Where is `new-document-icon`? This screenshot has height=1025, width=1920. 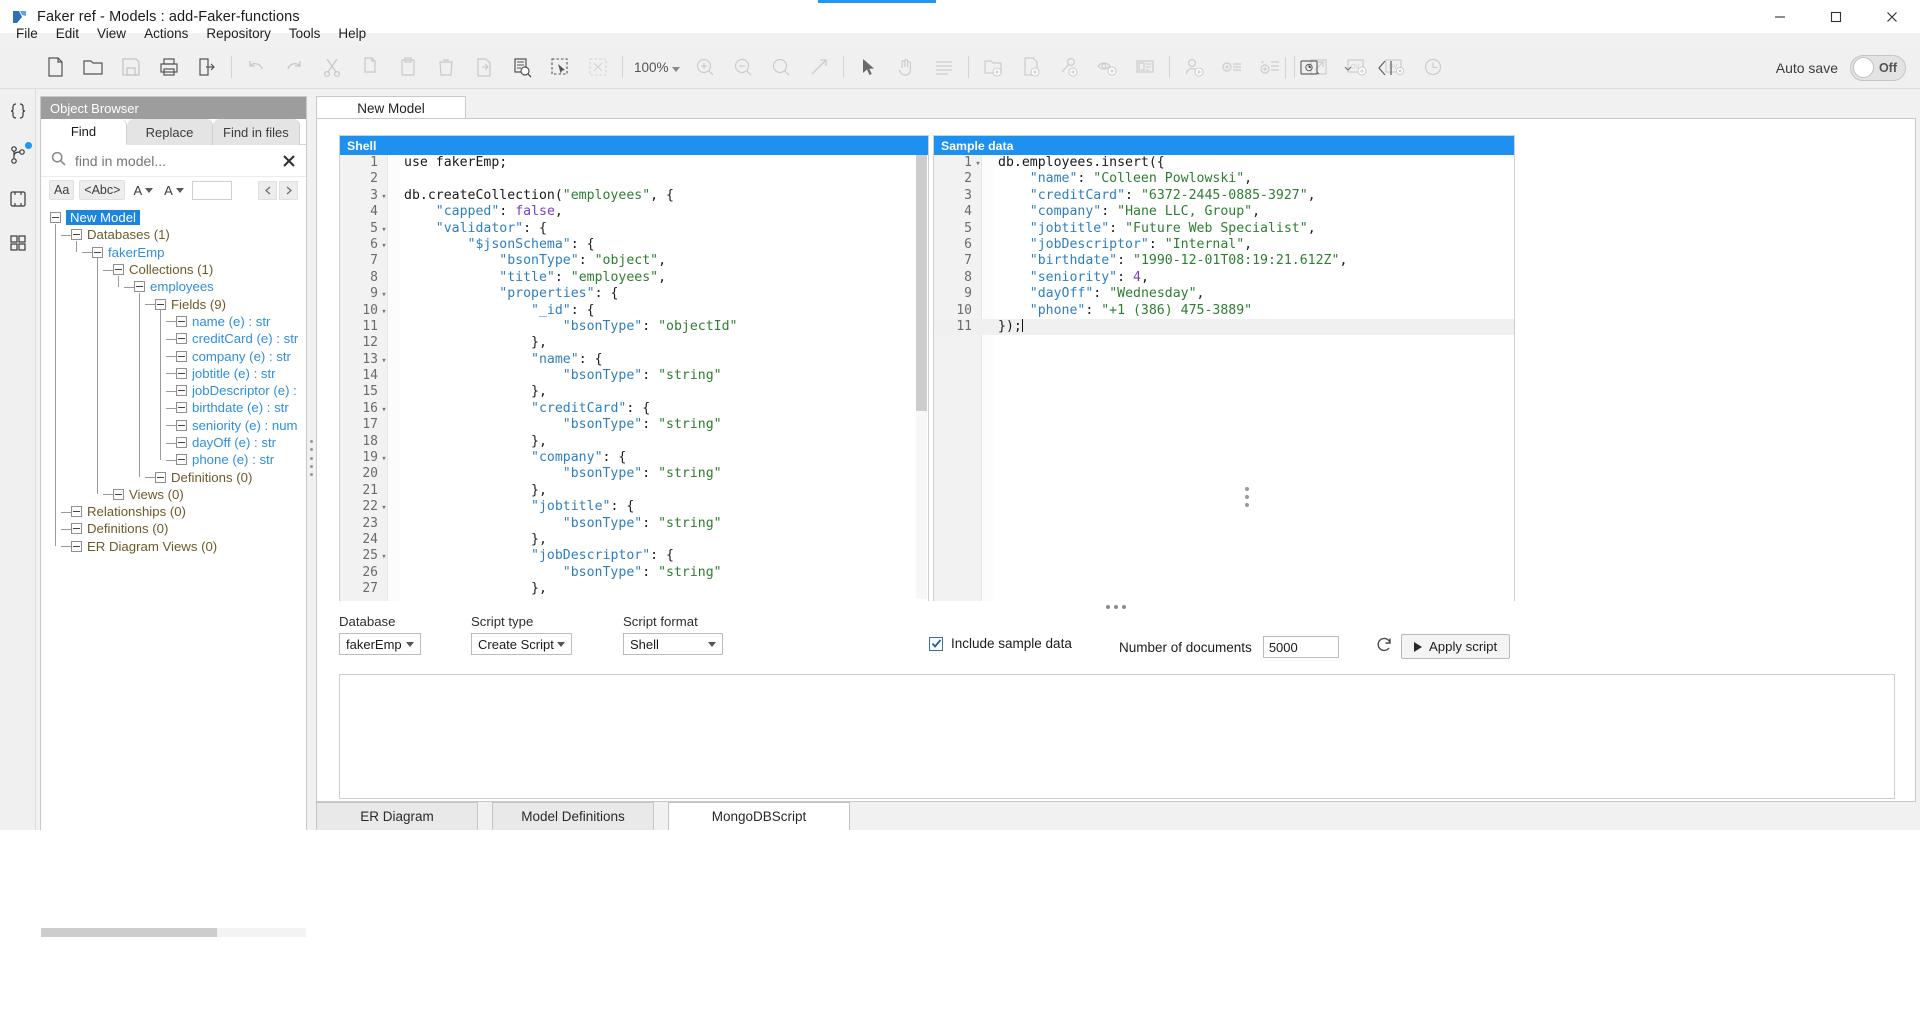 new-document-icon is located at coordinates (55, 67).